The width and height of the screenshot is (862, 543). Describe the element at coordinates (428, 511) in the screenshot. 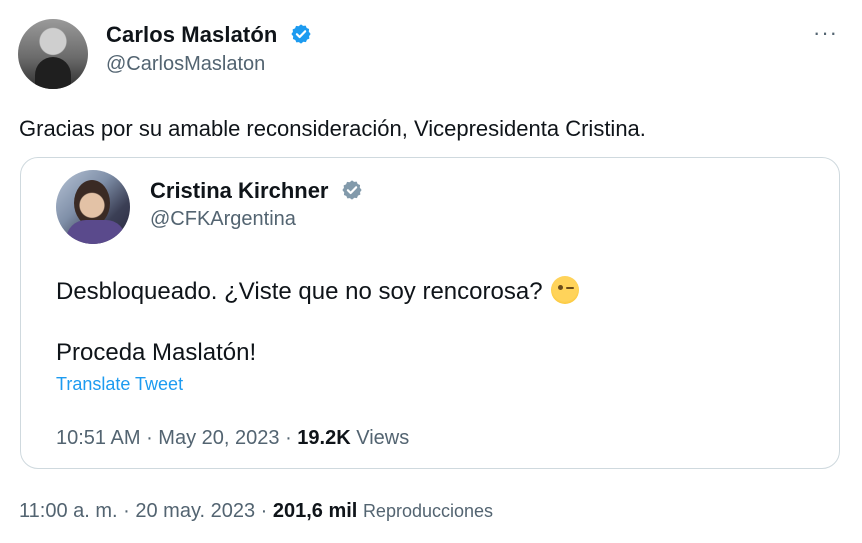

I see `tweet-views-label: Reproducciones` at that location.